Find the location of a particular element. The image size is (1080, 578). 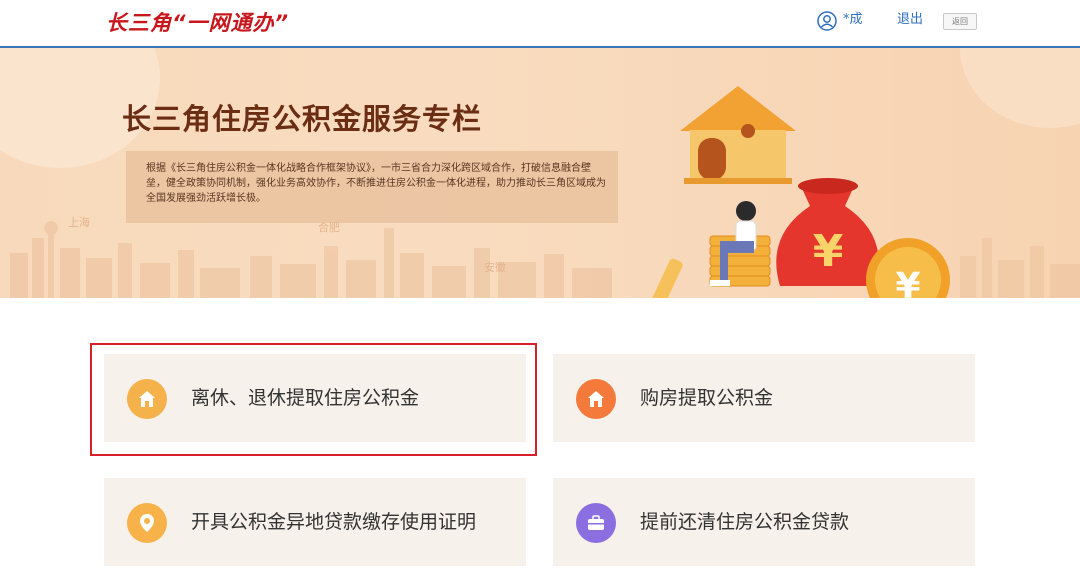

location-pin-icon is located at coordinates (147, 523).